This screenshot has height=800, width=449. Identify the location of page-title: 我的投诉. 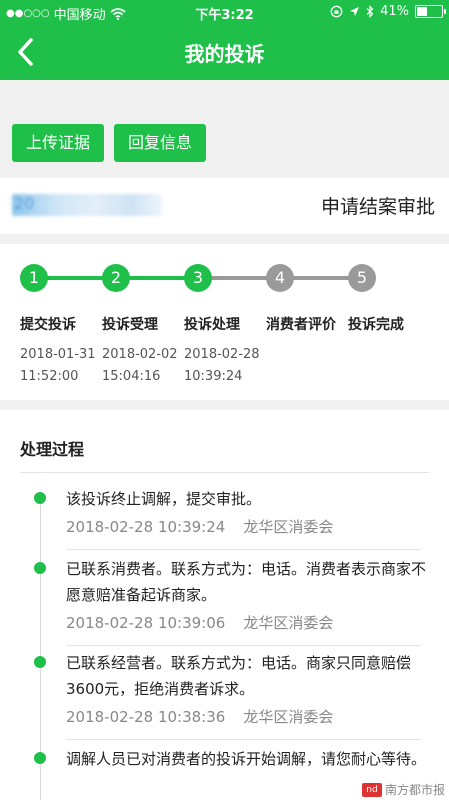
(224, 54).